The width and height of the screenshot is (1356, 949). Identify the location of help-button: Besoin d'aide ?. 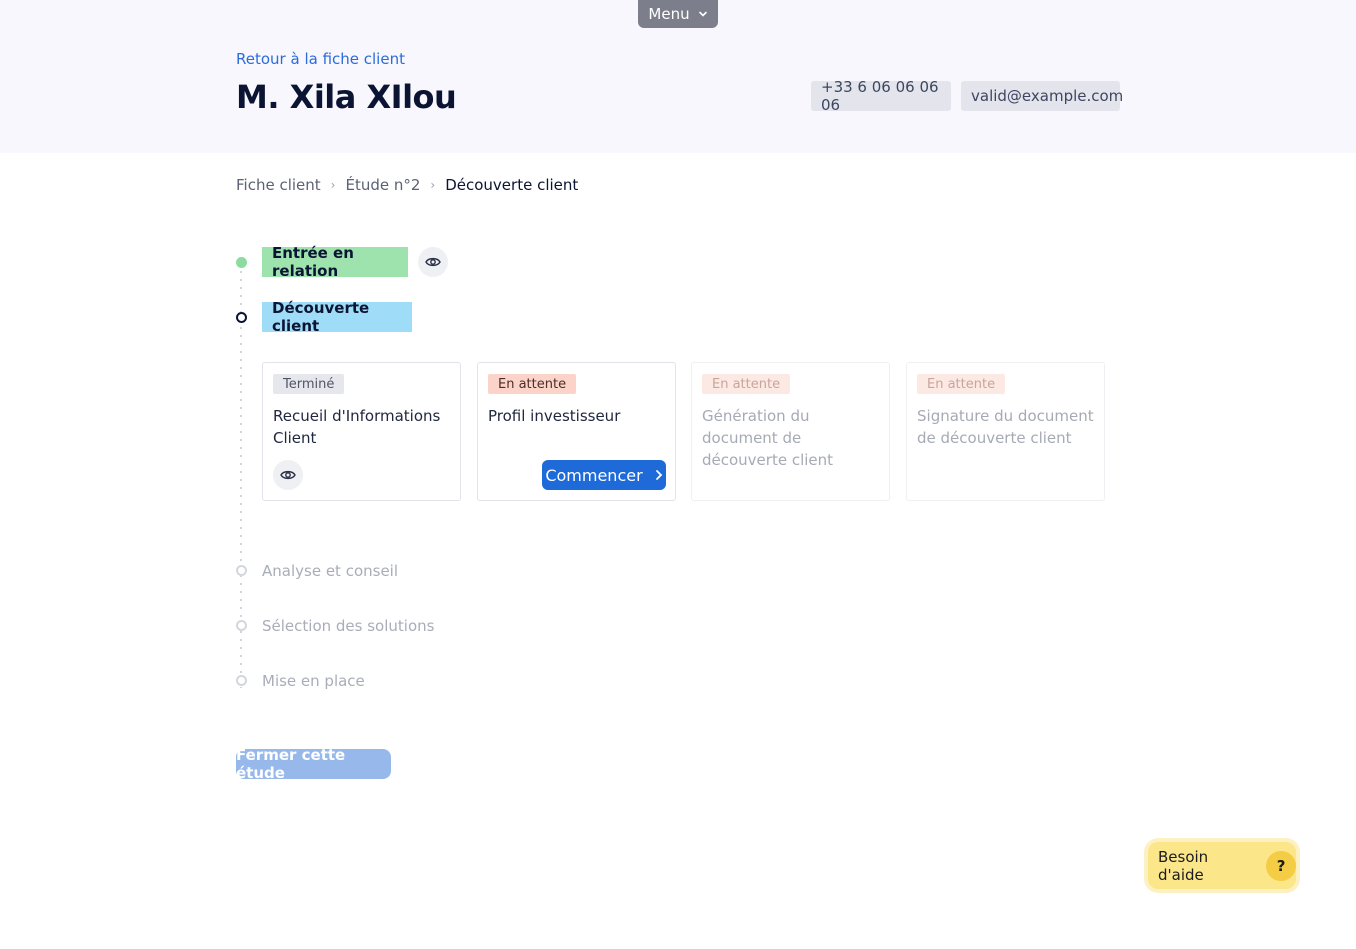
(1222, 865).